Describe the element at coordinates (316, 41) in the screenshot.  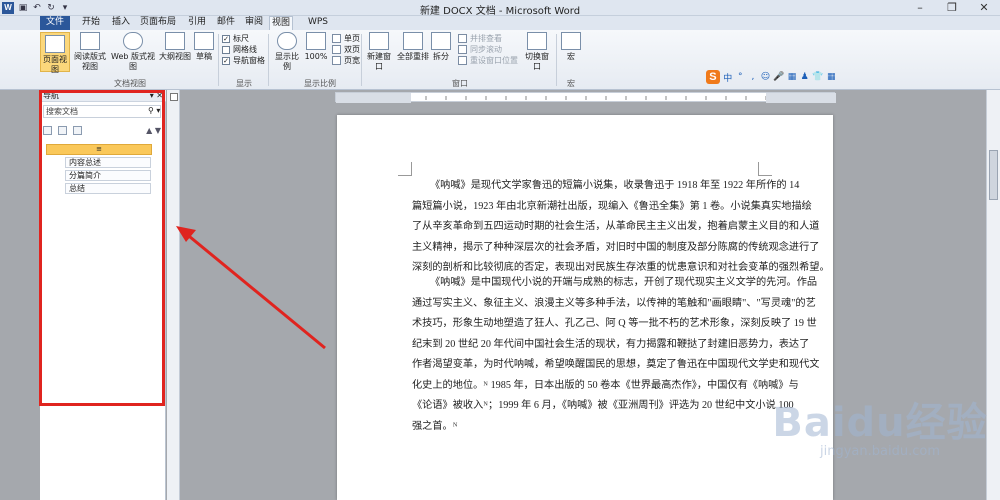
I see `hundred-percent-icon` at that location.